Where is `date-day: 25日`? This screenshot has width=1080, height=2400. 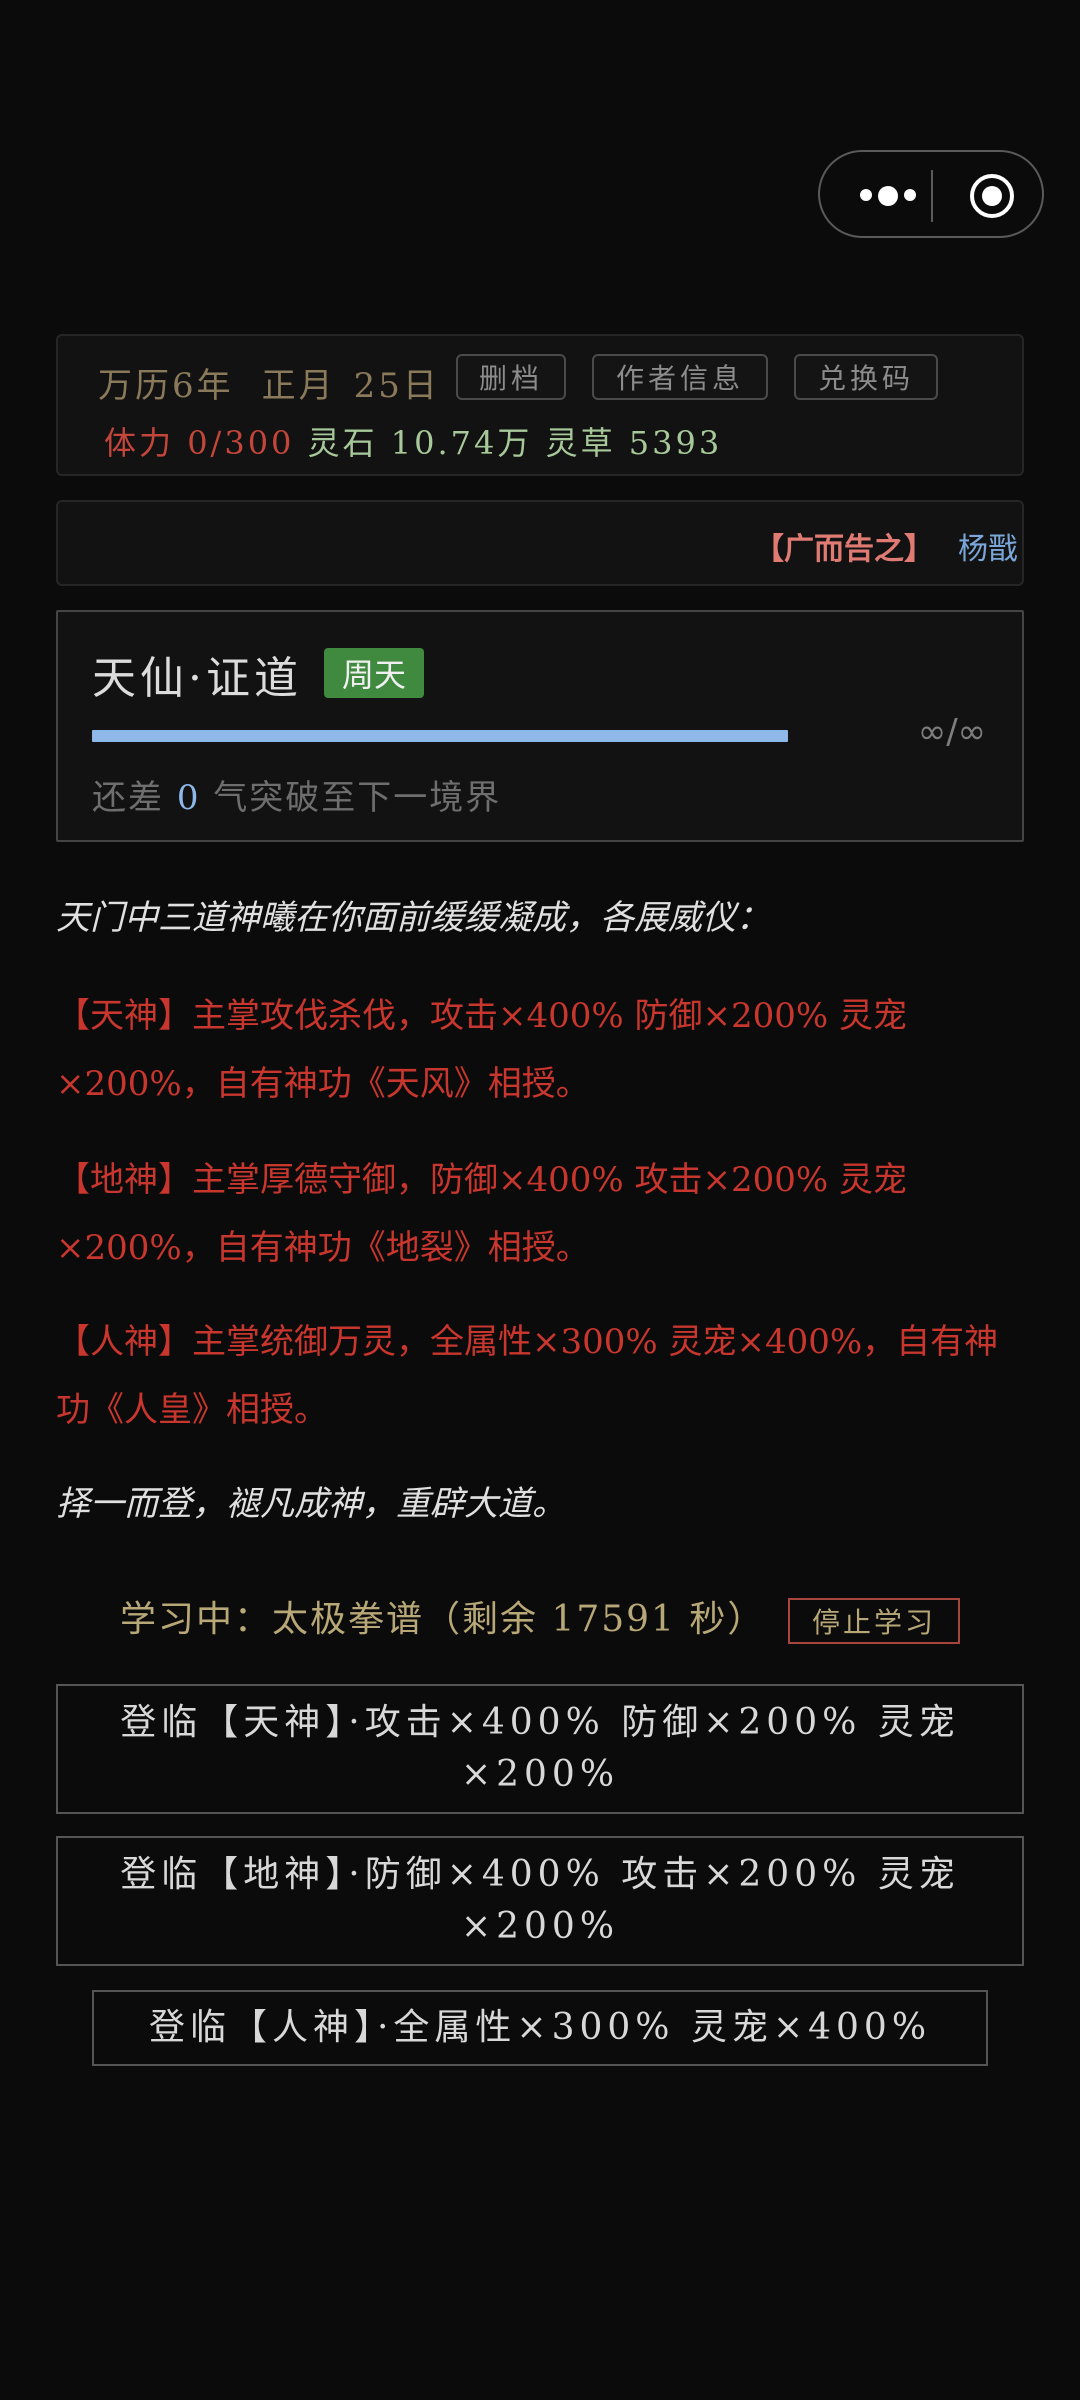
date-day: 25日 is located at coordinates (396, 386).